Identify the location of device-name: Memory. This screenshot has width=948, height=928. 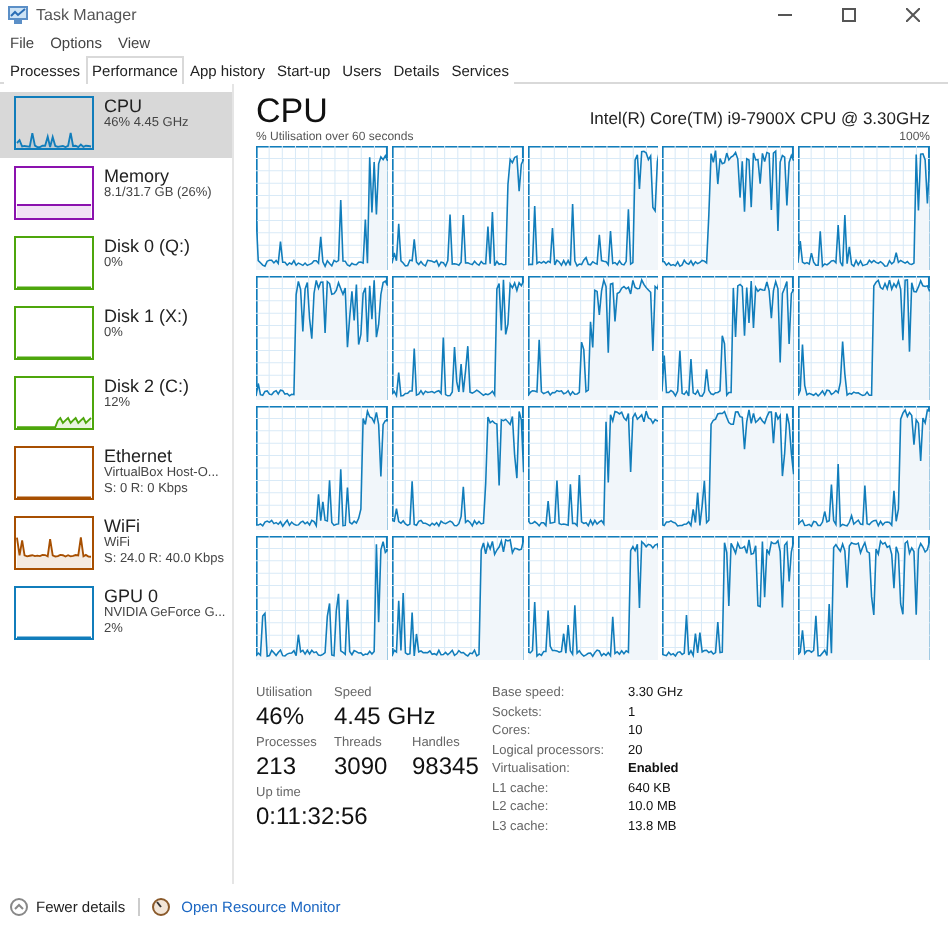
(138, 176).